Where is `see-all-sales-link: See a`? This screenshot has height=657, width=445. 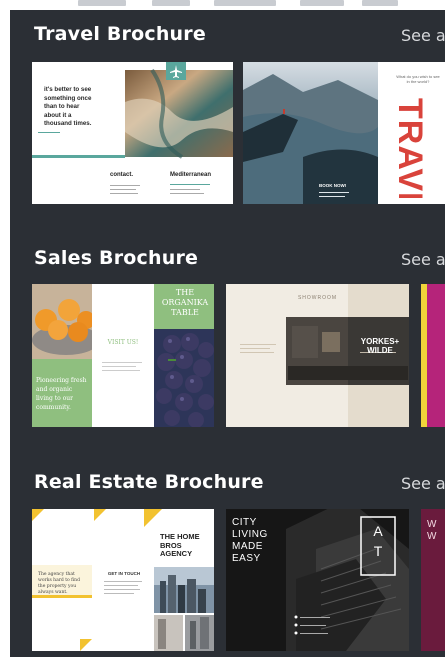 see-all-sales-link: See a is located at coordinates (423, 259).